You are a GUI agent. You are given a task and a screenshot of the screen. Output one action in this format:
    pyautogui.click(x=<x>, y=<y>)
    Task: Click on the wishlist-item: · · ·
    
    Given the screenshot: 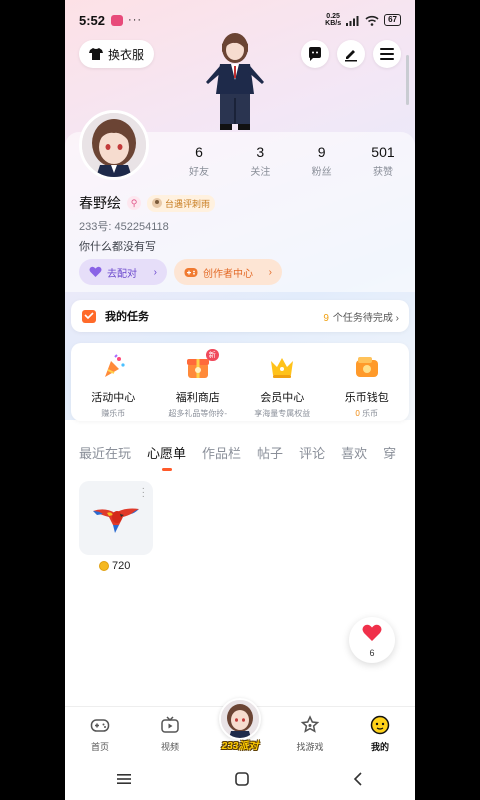 What is the action you would take?
    pyautogui.click(x=116, y=518)
    